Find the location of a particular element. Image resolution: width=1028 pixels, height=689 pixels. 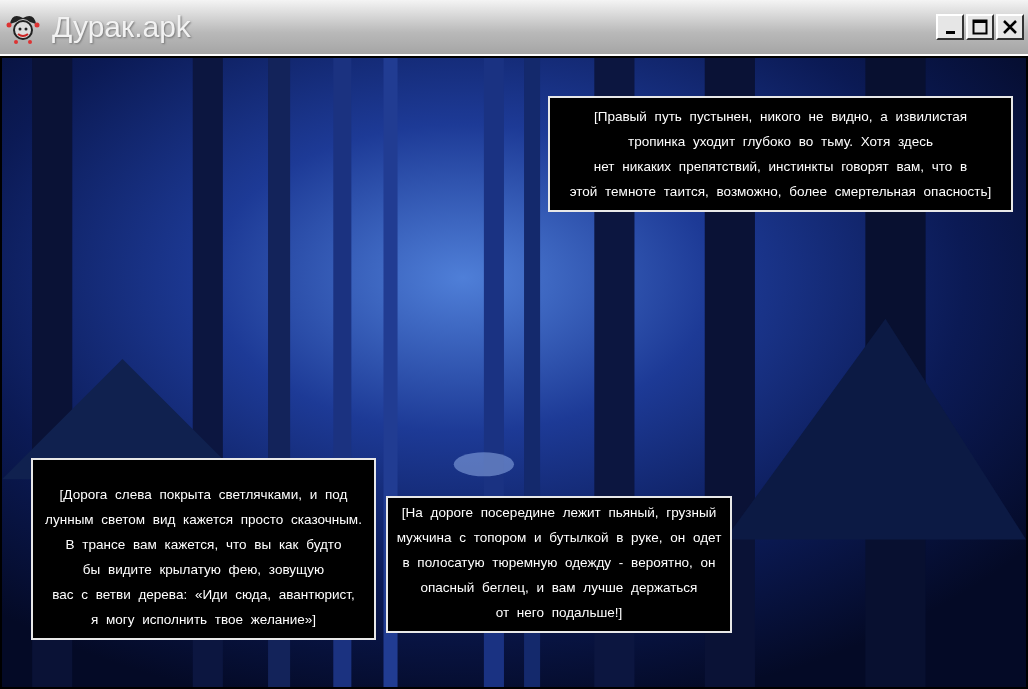

minimize-button is located at coordinates (950, 27).